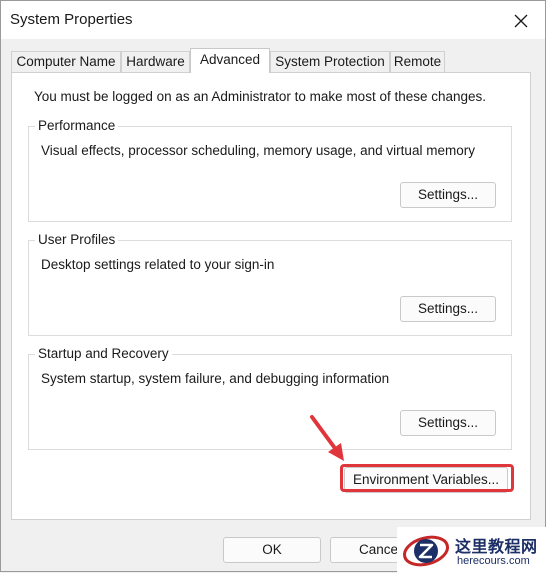 Image resolution: width=546 pixels, height=573 pixels. What do you see at coordinates (230, 60) in the screenshot?
I see `tab-advanced: Advanced` at bounding box center [230, 60].